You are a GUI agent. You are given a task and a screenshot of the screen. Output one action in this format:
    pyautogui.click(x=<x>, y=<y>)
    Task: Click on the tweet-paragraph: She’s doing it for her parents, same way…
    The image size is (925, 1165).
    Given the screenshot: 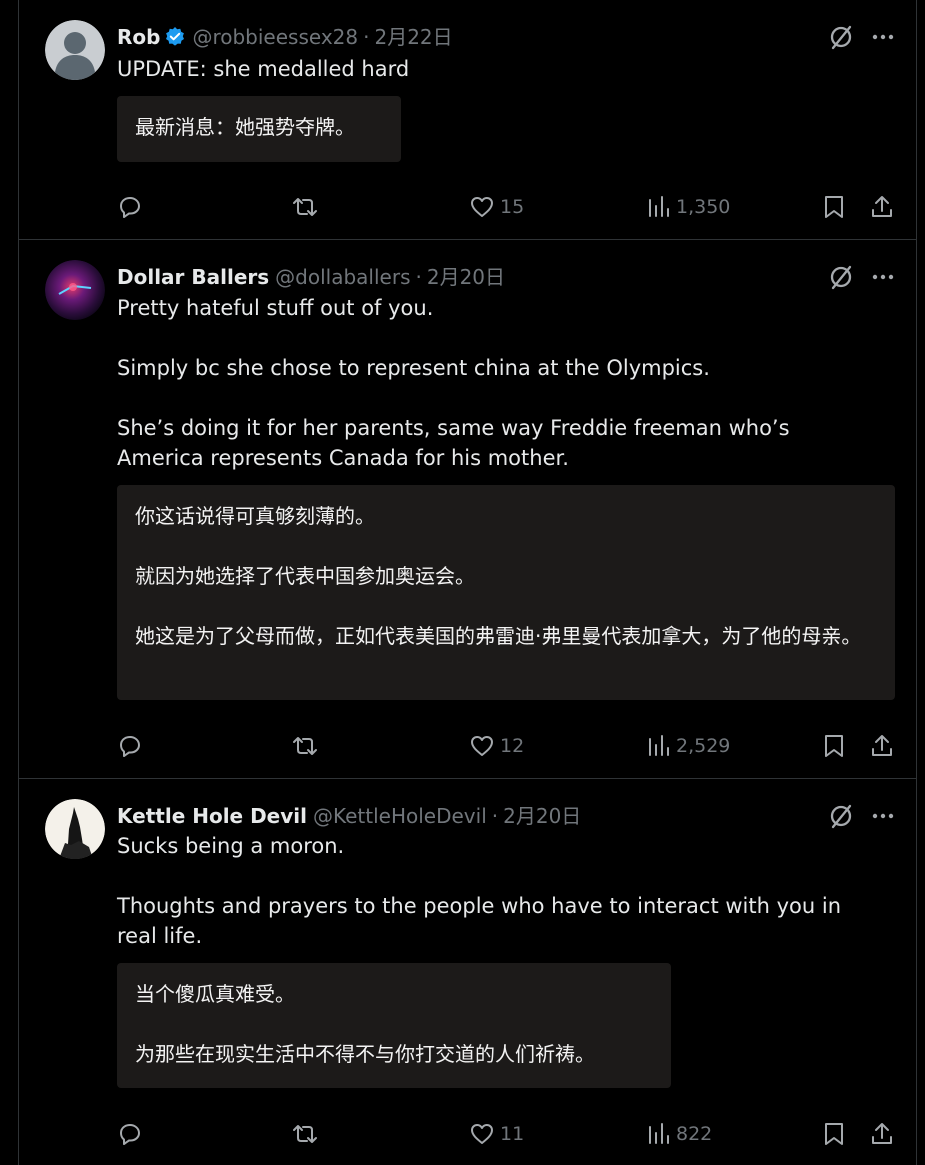 What is the action you would take?
    pyautogui.click(x=453, y=443)
    